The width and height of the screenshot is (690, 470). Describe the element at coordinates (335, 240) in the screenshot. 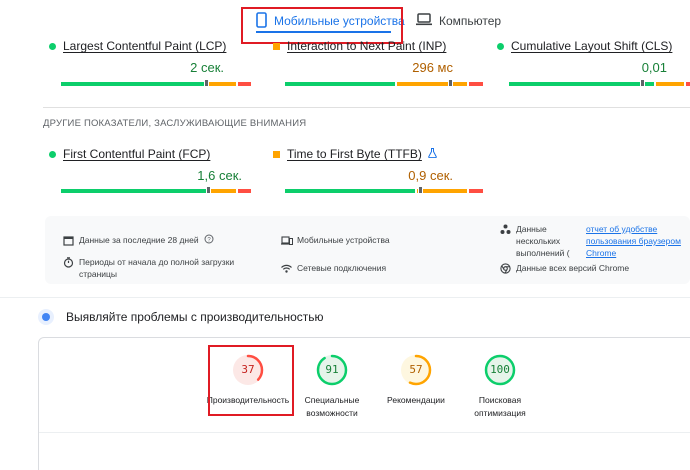

I see `devices-info: Мобильные устройства` at that location.